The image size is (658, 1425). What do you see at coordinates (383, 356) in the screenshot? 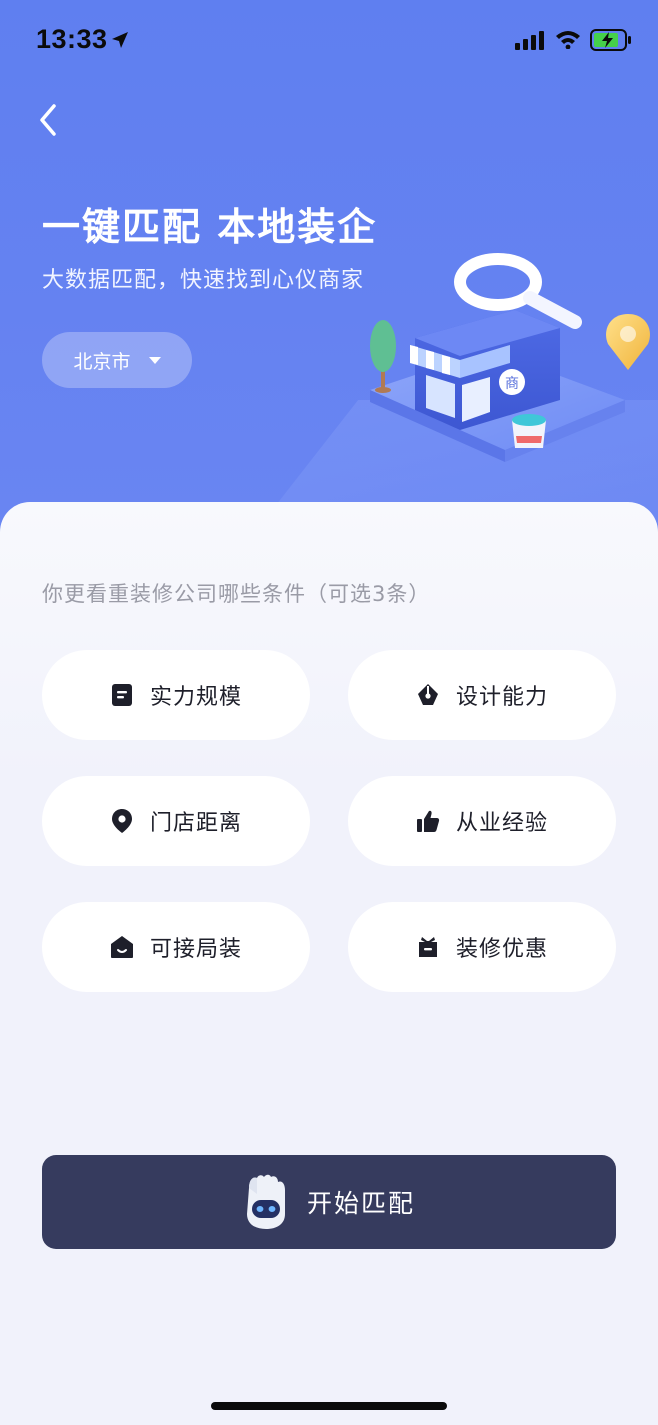
I see `tree-icon` at bounding box center [383, 356].